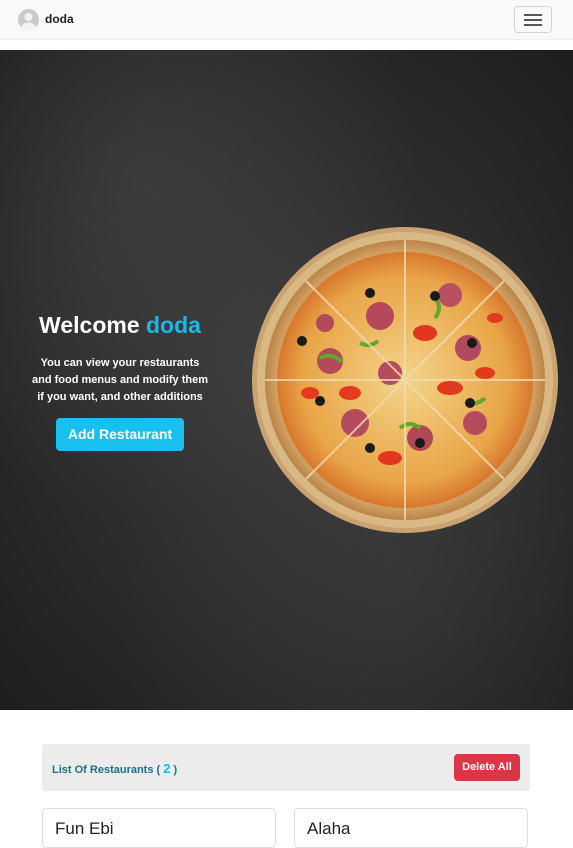  Describe the element at coordinates (120, 325) in the screenshot. I see `welcome-heading: Welcome doda` at that location.